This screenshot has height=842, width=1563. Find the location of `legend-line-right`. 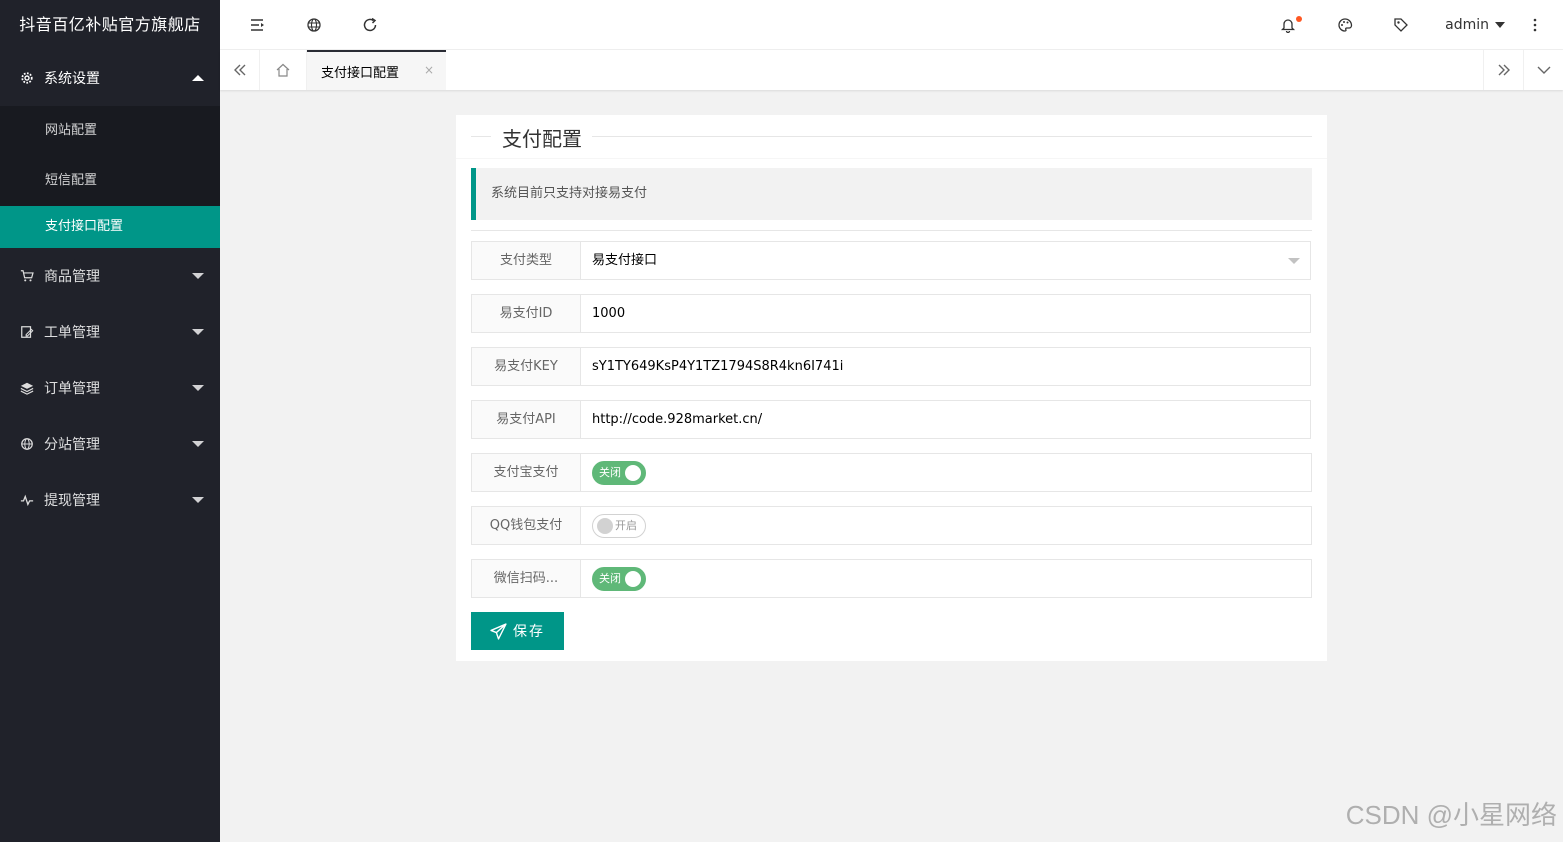

legend-line-right is located at coordinates (952, 136).